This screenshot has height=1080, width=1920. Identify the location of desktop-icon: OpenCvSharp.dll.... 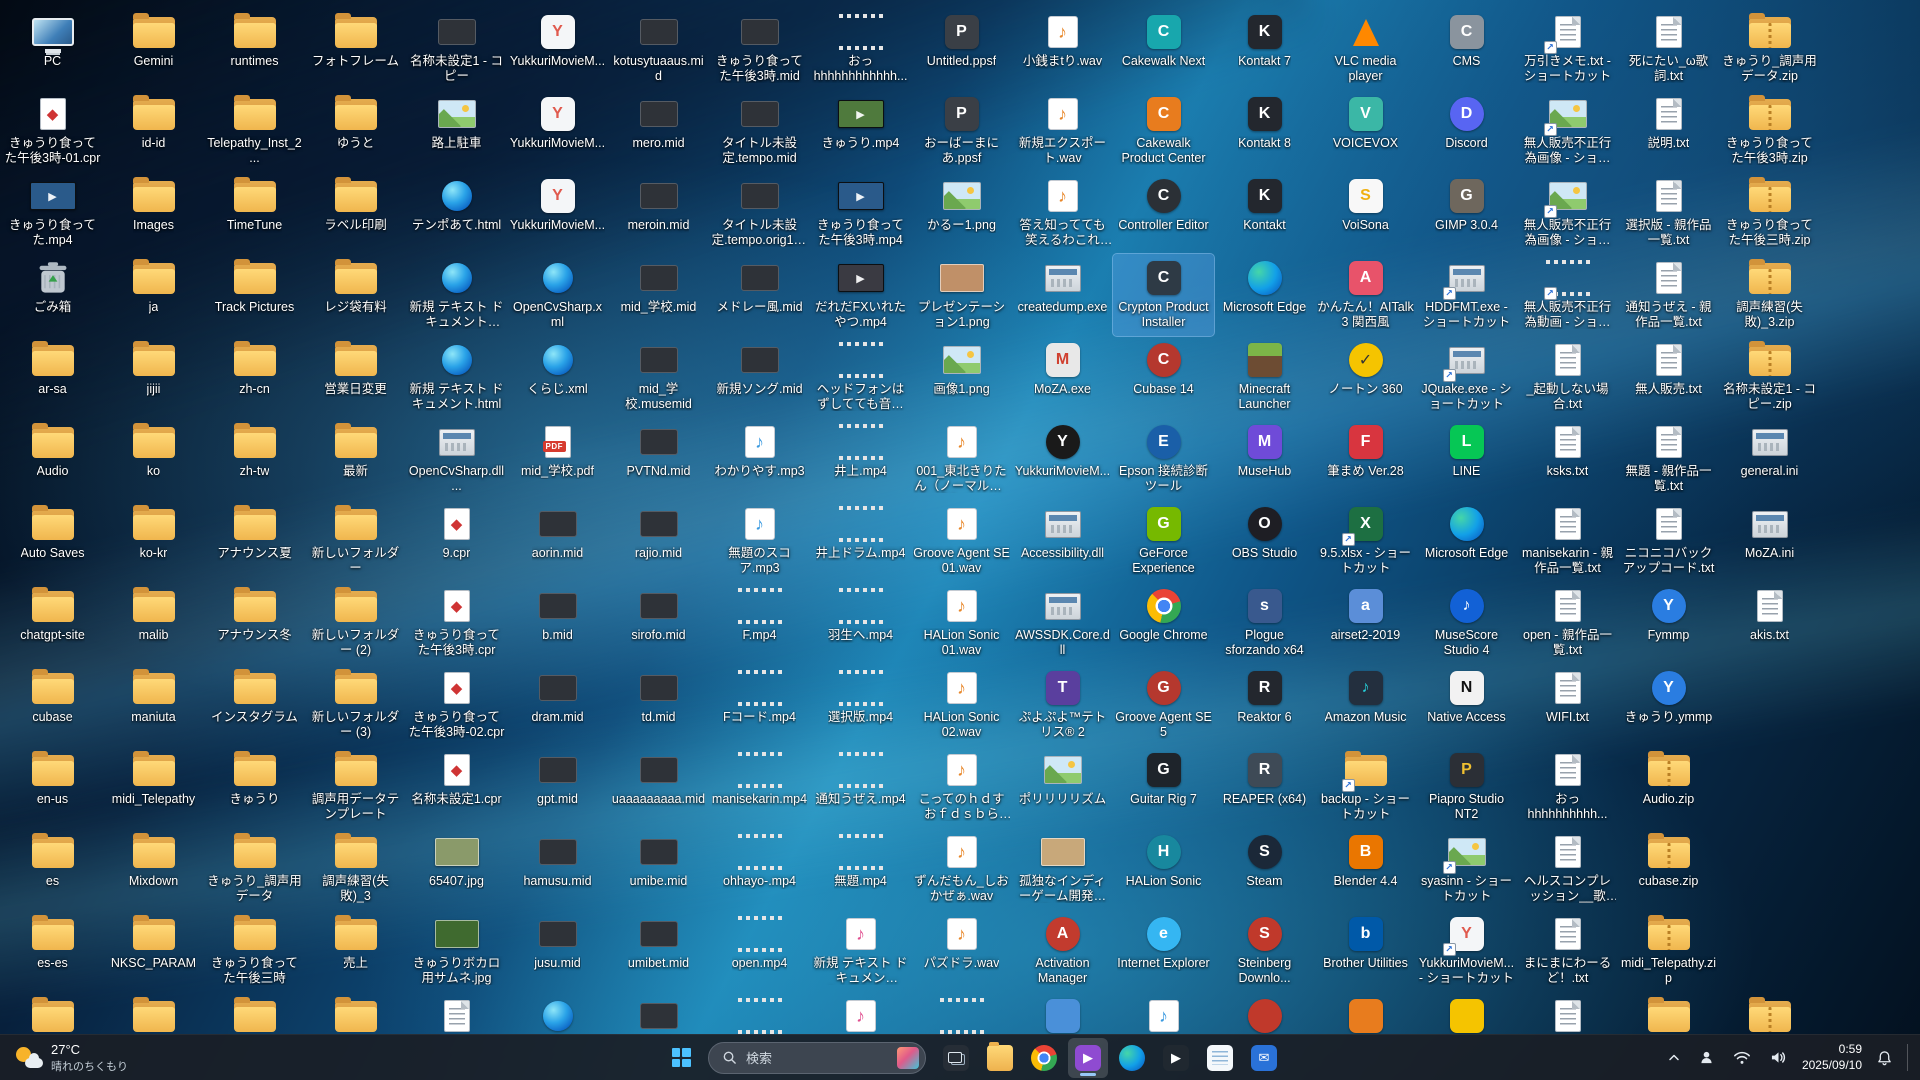
(456, 459).